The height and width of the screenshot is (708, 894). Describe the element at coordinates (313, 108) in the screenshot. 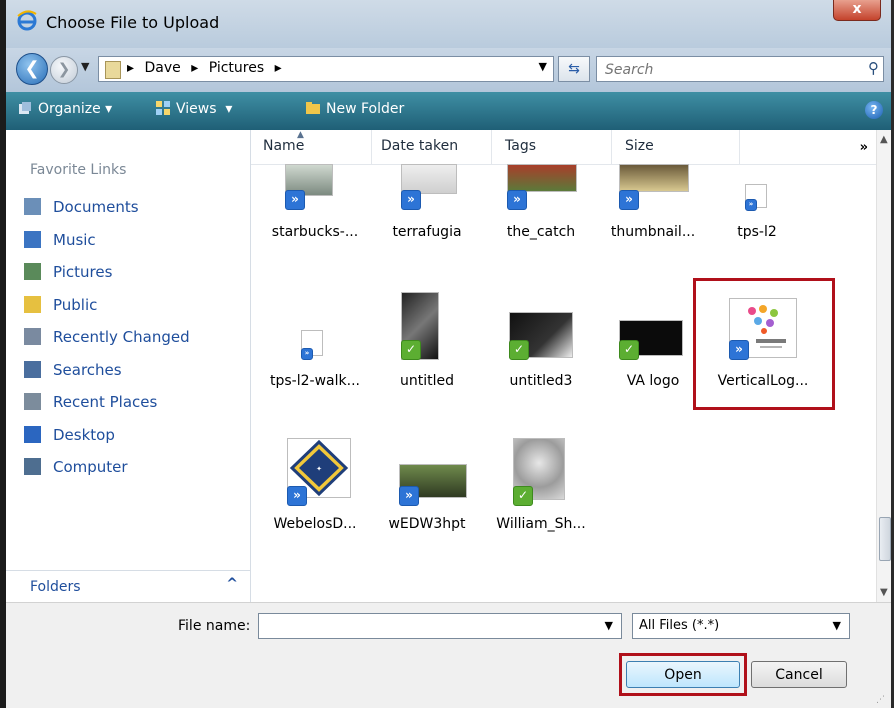

I see `new-folder-icon` at that location.